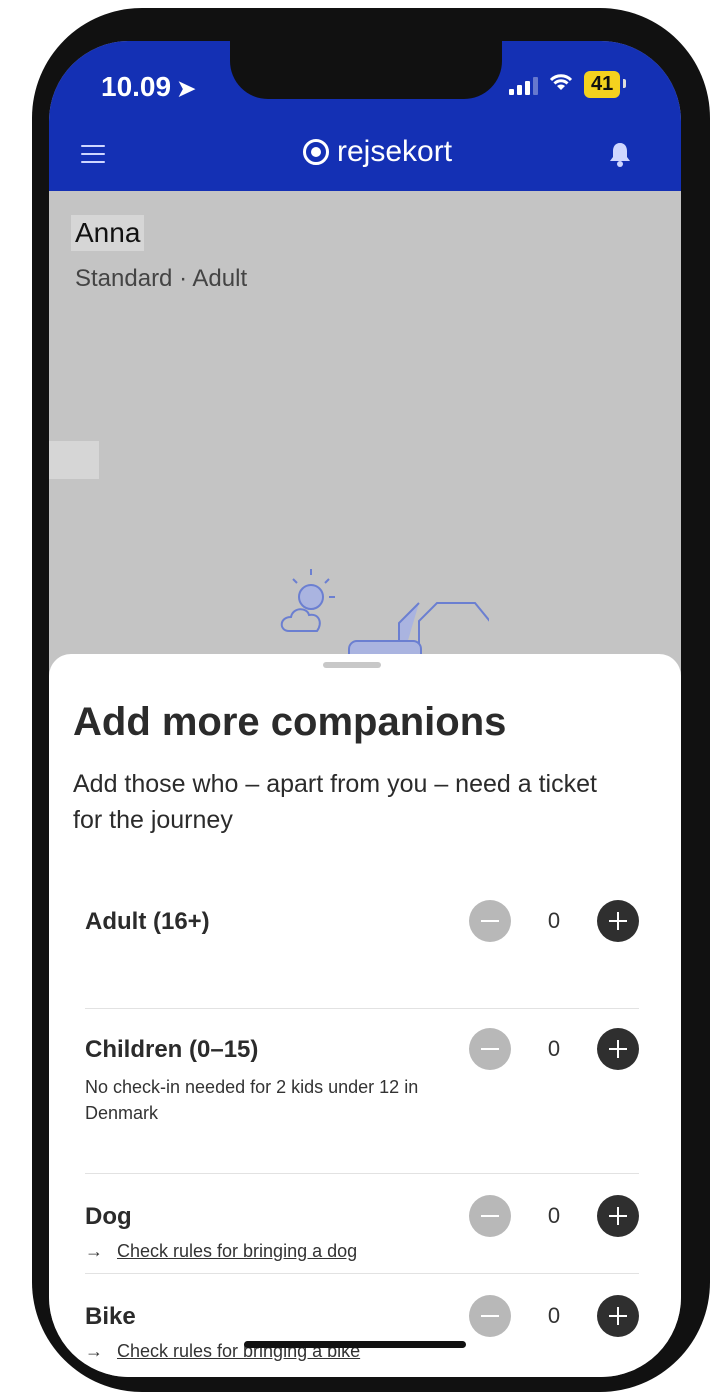  What do you see at coordinates (362, 1223) in the screenshot?
I see `companion-row-dog: Dog → Check rules for bringing a dog 0` at bounding box center [362, 1223].